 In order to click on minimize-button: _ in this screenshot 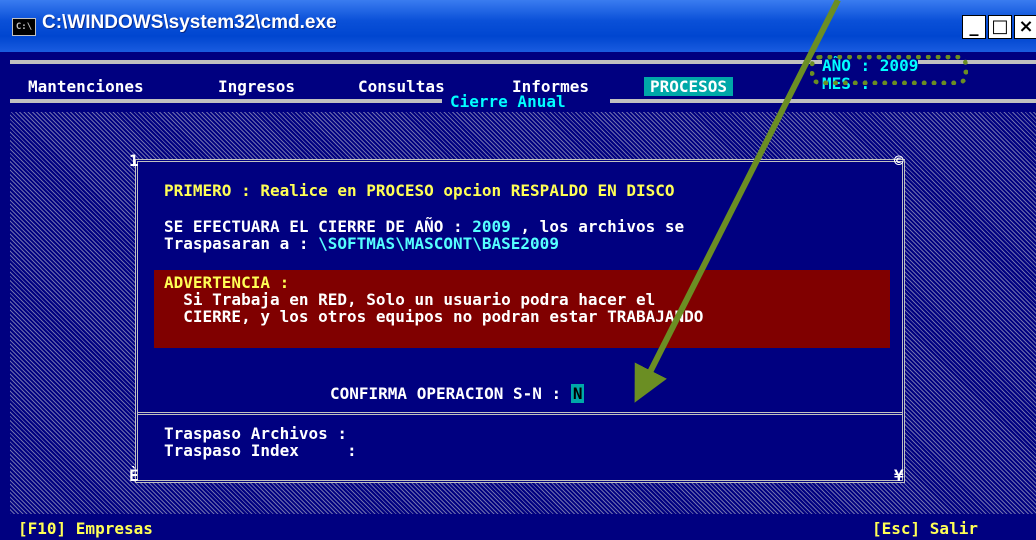, I will do `click(974, 27)`.